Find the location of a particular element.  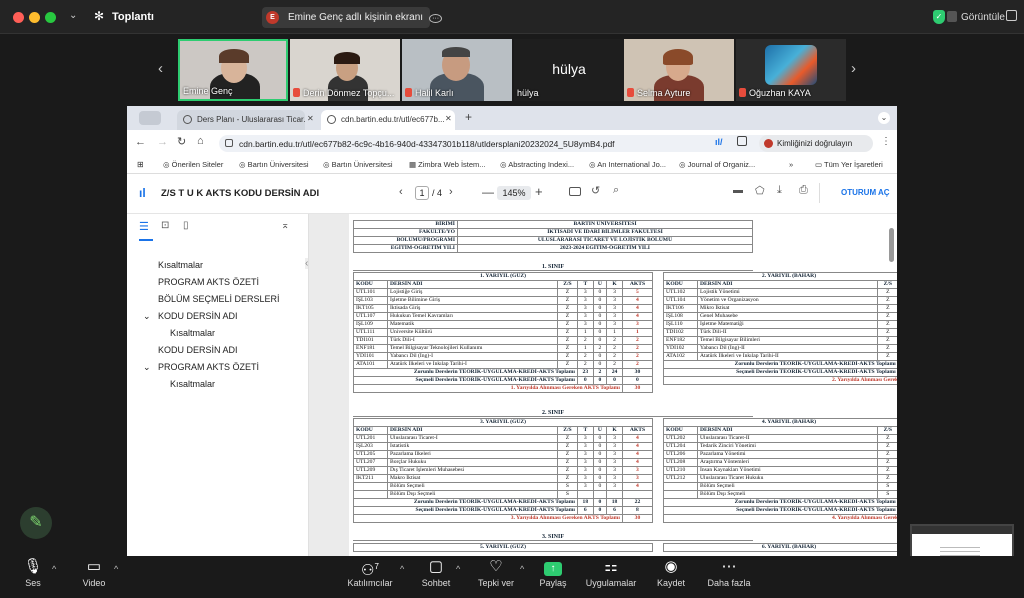

chat-button: ▢ Sohbet is located at coordinates (436, 577).